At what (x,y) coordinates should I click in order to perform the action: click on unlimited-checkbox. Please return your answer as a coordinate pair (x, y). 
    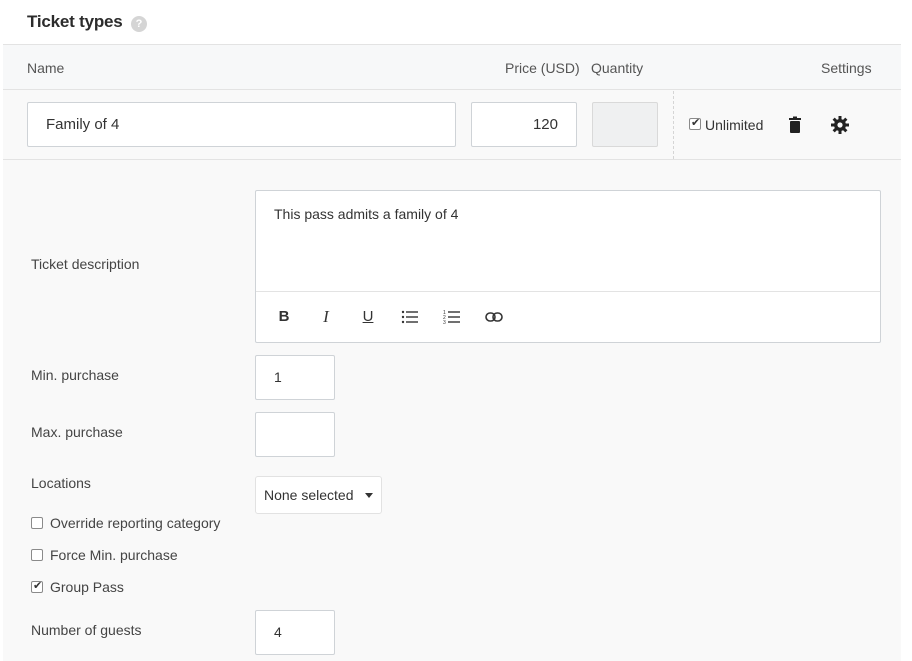
    Looking at the image, I should click on (695, 123).